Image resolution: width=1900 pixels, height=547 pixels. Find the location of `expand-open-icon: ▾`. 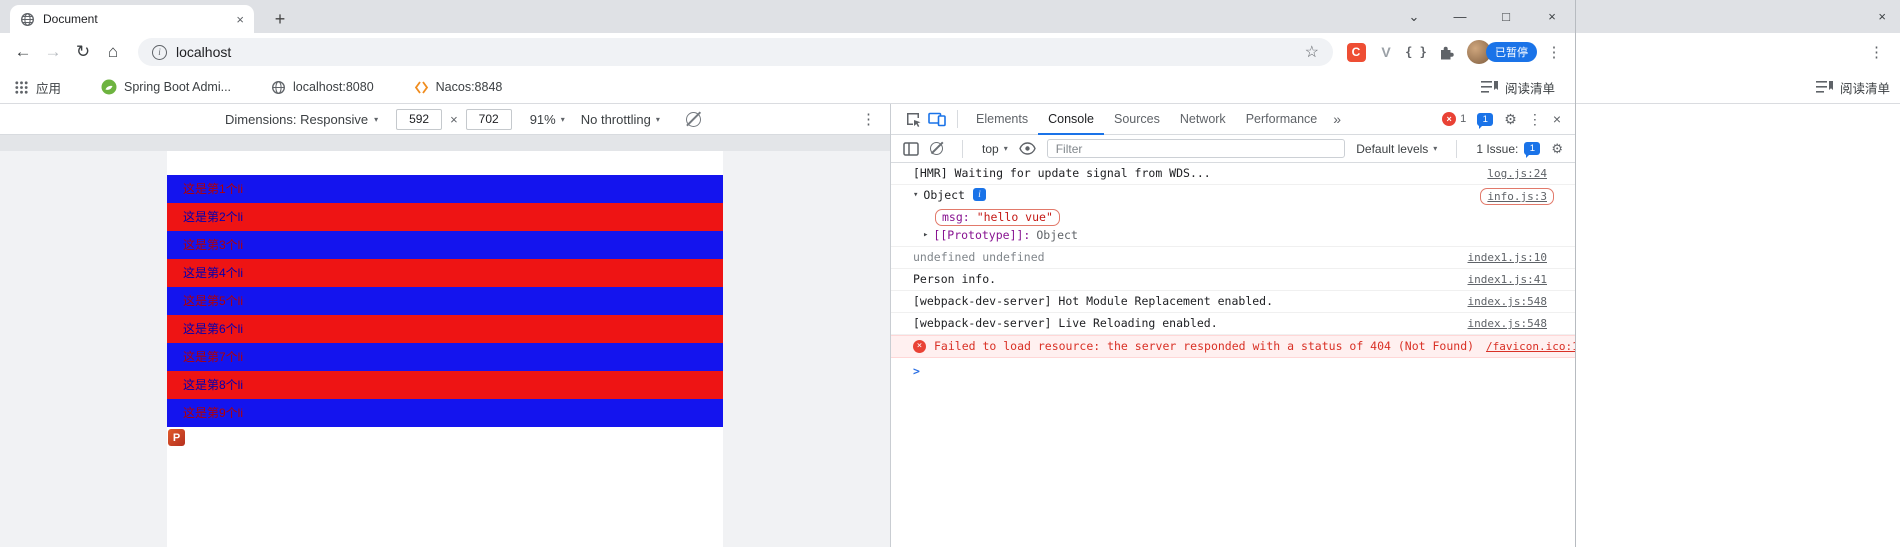

expand-open-icon: ▾ is located at coordinates (915, 195).